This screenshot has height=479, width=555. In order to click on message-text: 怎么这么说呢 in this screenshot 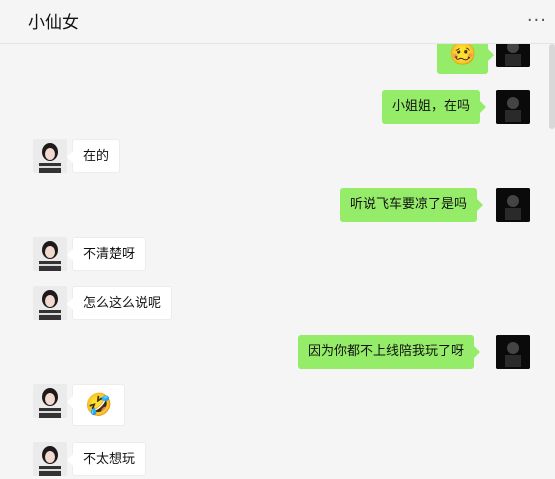, I will do `click(122, 303)`.